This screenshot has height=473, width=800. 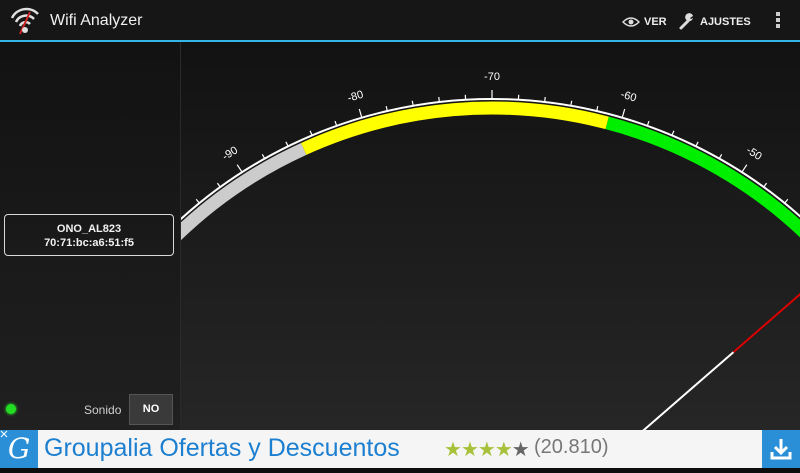 What do you see at coordinates (400, 21) in the screenshot?
I see `action-bar: Wifi Analyzer VER AJUSTES` at bounding box center [400, 21].